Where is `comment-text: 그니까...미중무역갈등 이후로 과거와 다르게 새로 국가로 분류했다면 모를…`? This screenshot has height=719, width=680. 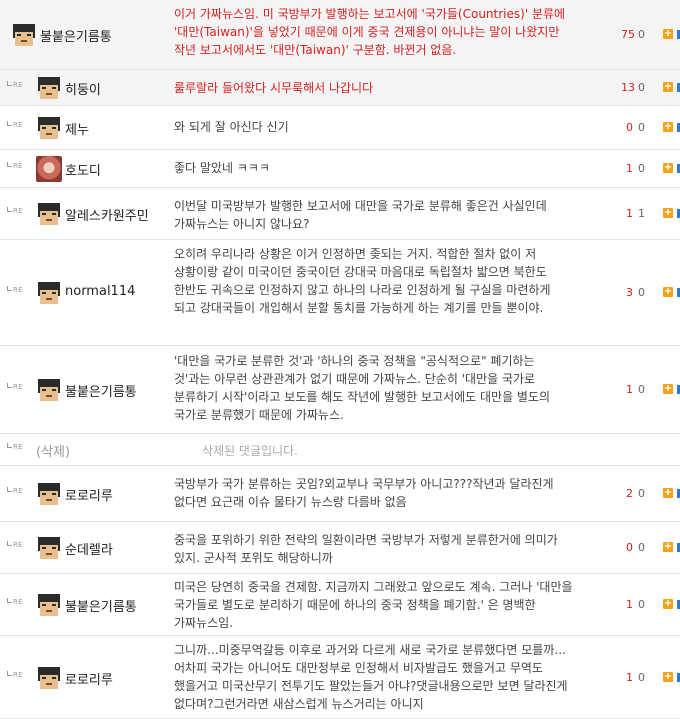
comment-text: 그니까...미중무역갈등 이후로 과거와 다르게 새로 국가로 분류했다면 모를… is located at coordinates (371, 677).